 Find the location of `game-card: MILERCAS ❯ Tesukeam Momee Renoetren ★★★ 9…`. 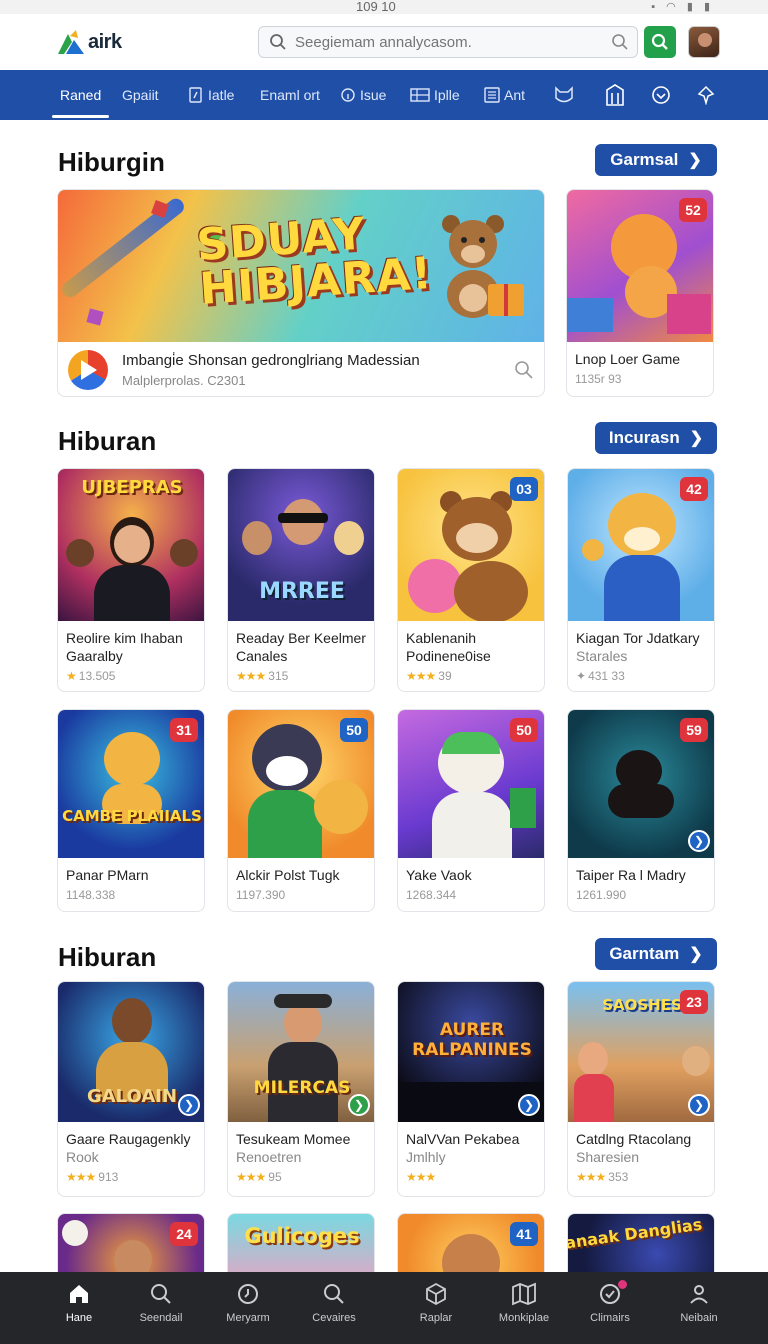

game-card: MILERCAS ❯ Tesukeam Momee Renoetren ★★★ 9… is located at coordinates (301, 1089).